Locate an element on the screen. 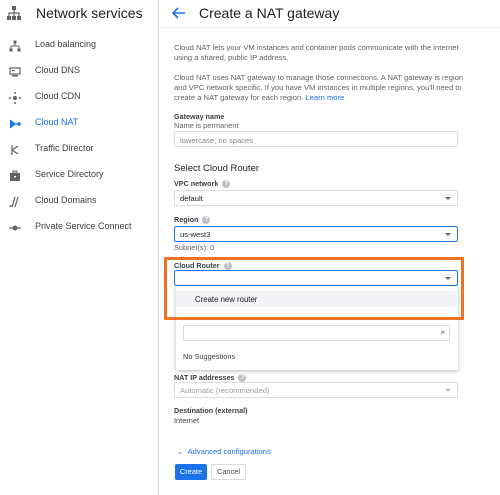 The image size is (500, 495). sidebar-item-service-directory: Service Directory is located at coordinates (79, 176).